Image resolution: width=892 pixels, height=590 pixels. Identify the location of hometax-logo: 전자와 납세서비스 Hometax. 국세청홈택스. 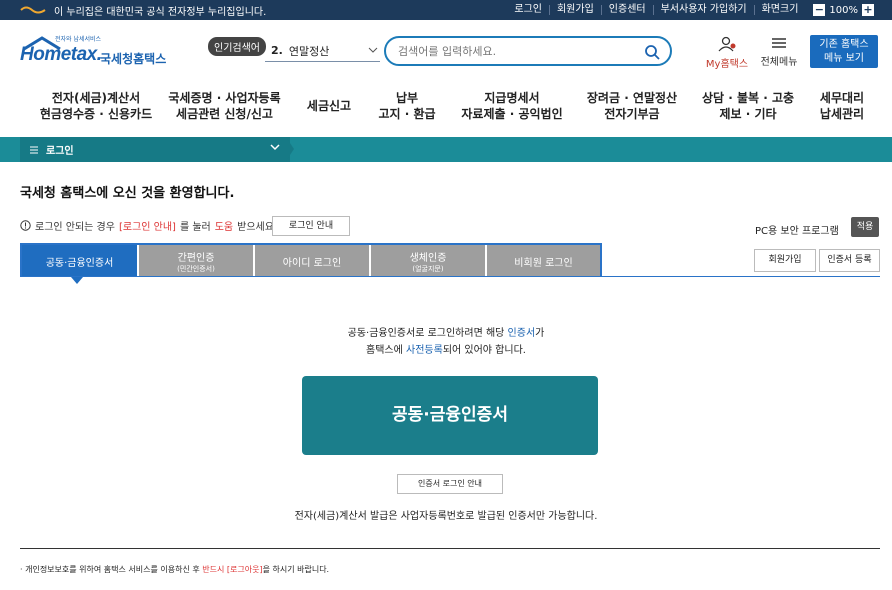
(95, 51).